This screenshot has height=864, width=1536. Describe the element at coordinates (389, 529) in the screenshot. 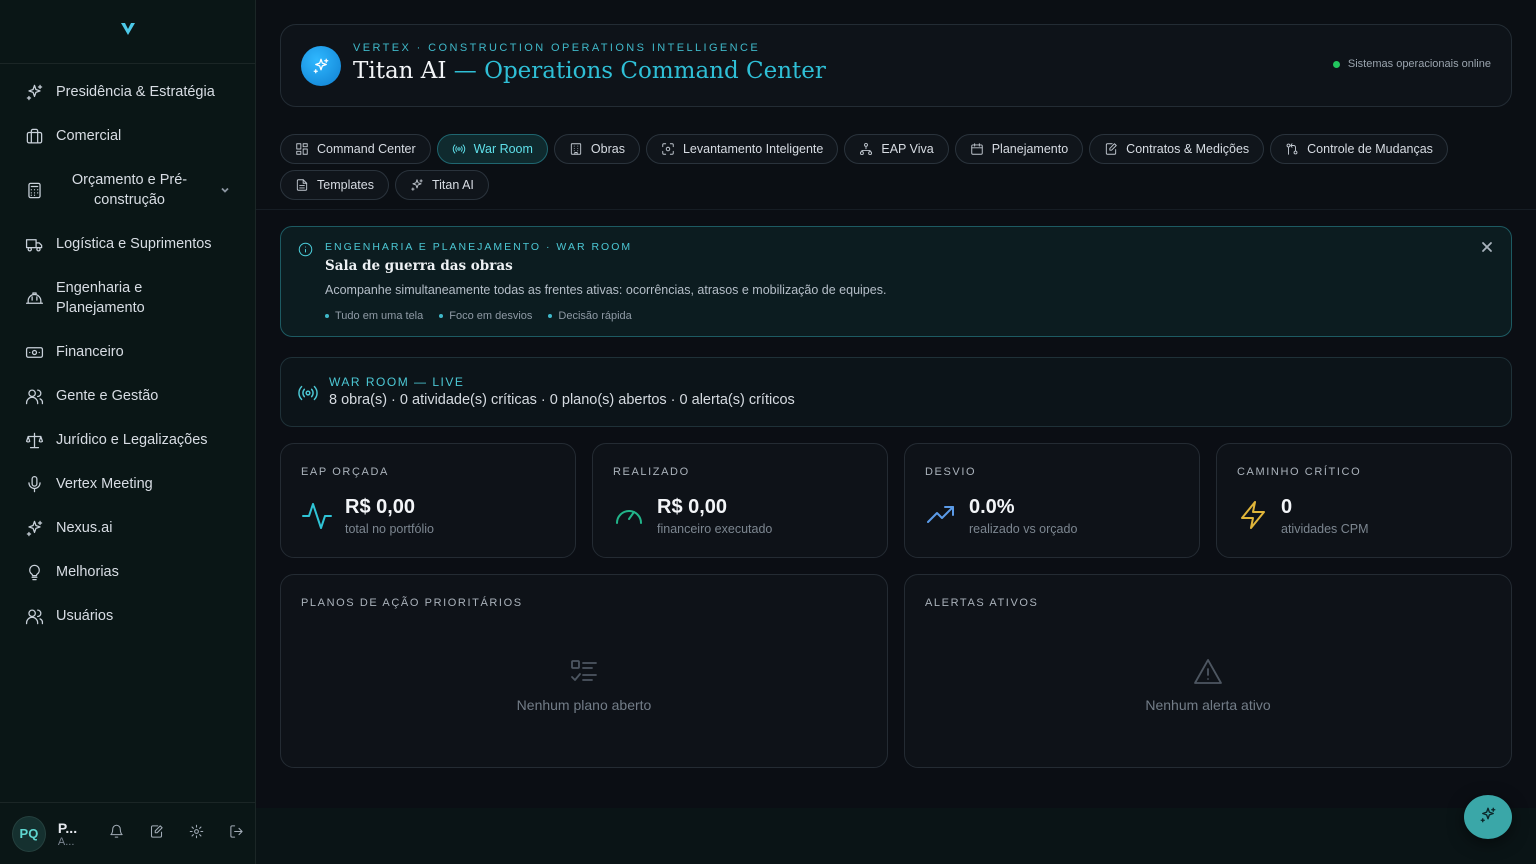

I see `kpi-sub: total no portfólio` at that location.